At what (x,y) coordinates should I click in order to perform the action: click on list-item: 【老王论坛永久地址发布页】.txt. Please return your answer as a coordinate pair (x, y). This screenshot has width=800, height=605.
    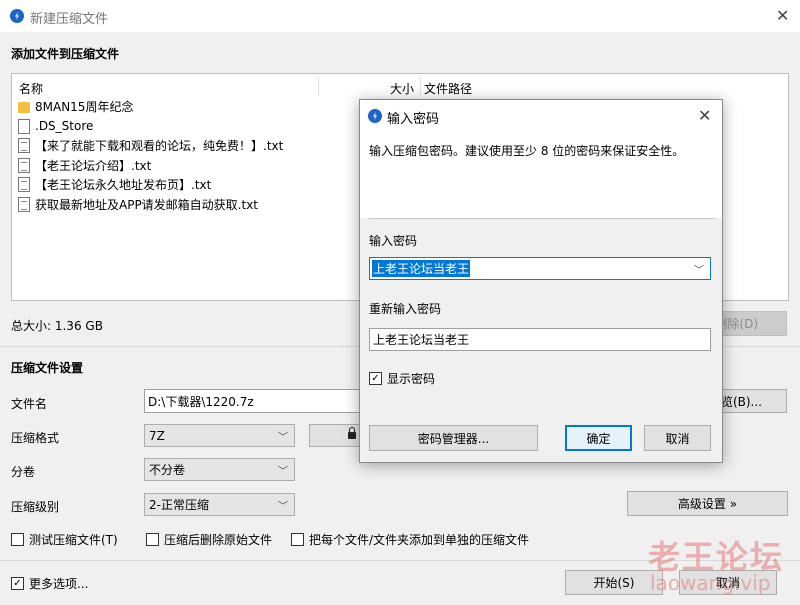
    Looking at the image, I should click on (188, 185).